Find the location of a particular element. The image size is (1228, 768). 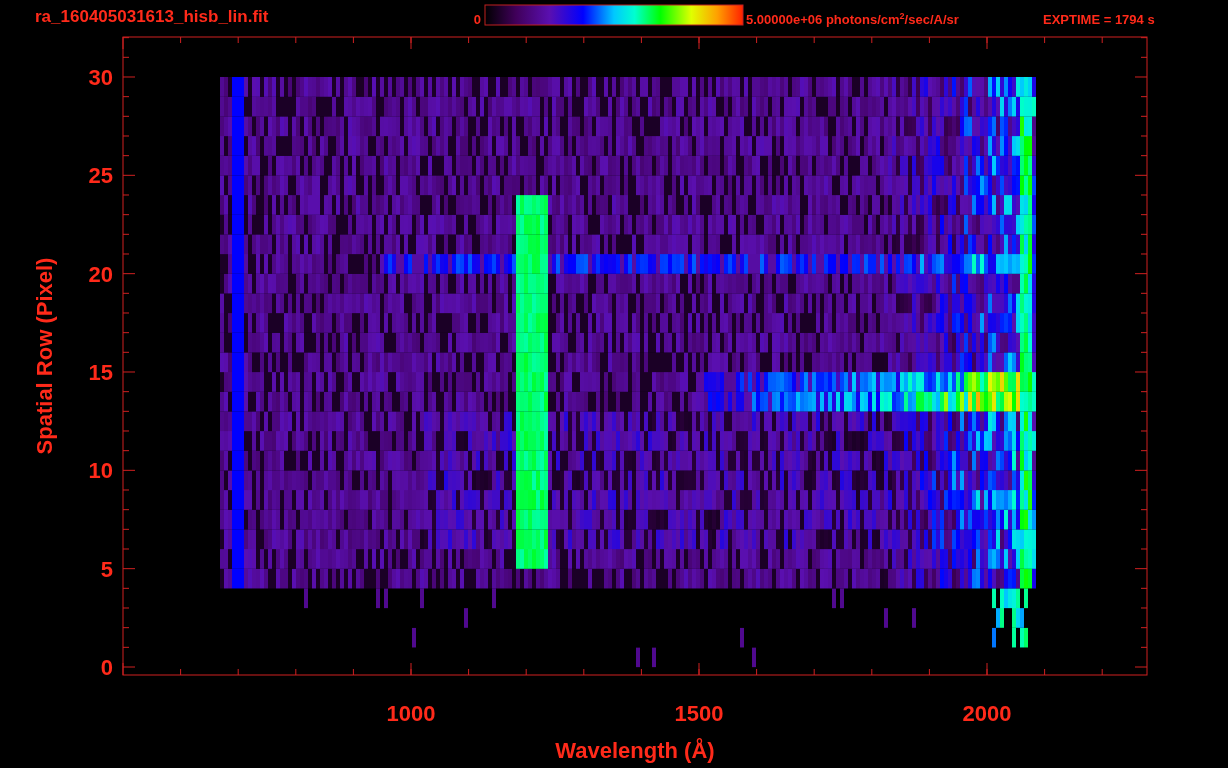

x-tick-label: 2000 is located at coordinates (987, 713).